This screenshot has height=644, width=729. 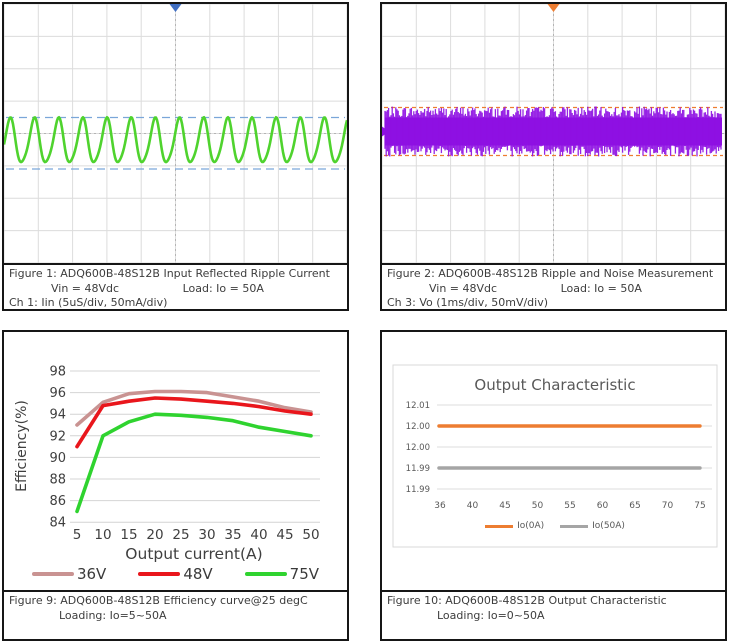 What do you see at coordinates (88, 303) in the screenshot?
I see `figure1-channel-settings: Ch 1: Iin (5uS/div, 50mA/div)` at bounding box center [88, 303].